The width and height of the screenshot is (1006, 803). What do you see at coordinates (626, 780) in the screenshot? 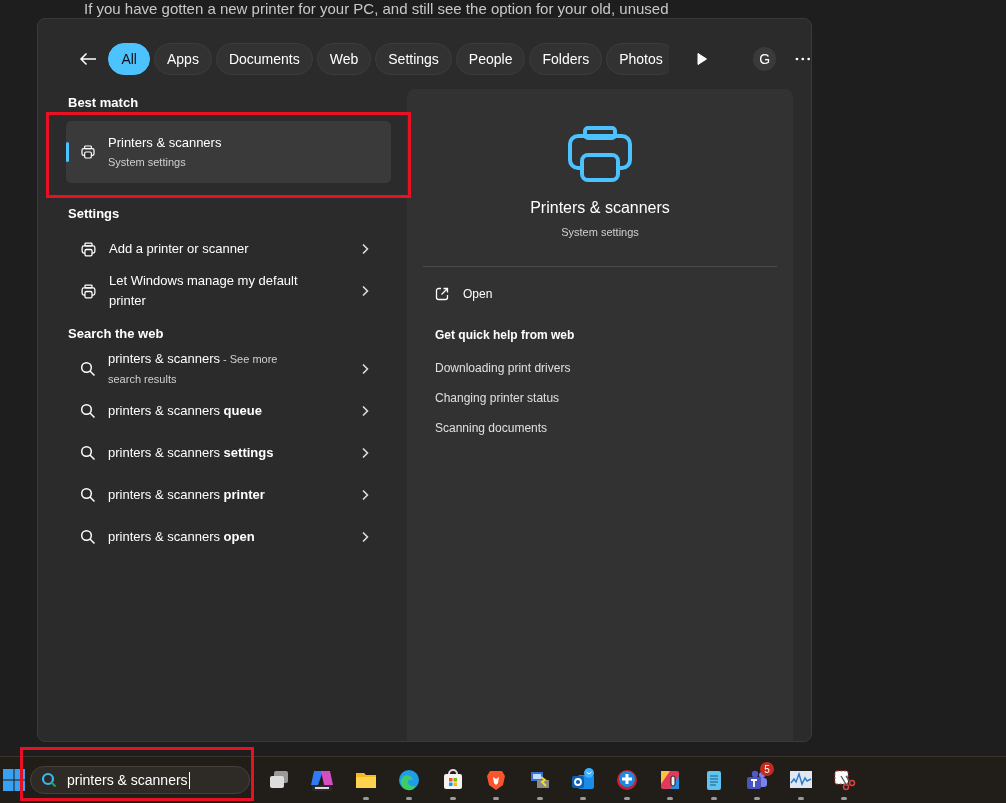
I see `plus-icon` at bounding box center [626, 780].